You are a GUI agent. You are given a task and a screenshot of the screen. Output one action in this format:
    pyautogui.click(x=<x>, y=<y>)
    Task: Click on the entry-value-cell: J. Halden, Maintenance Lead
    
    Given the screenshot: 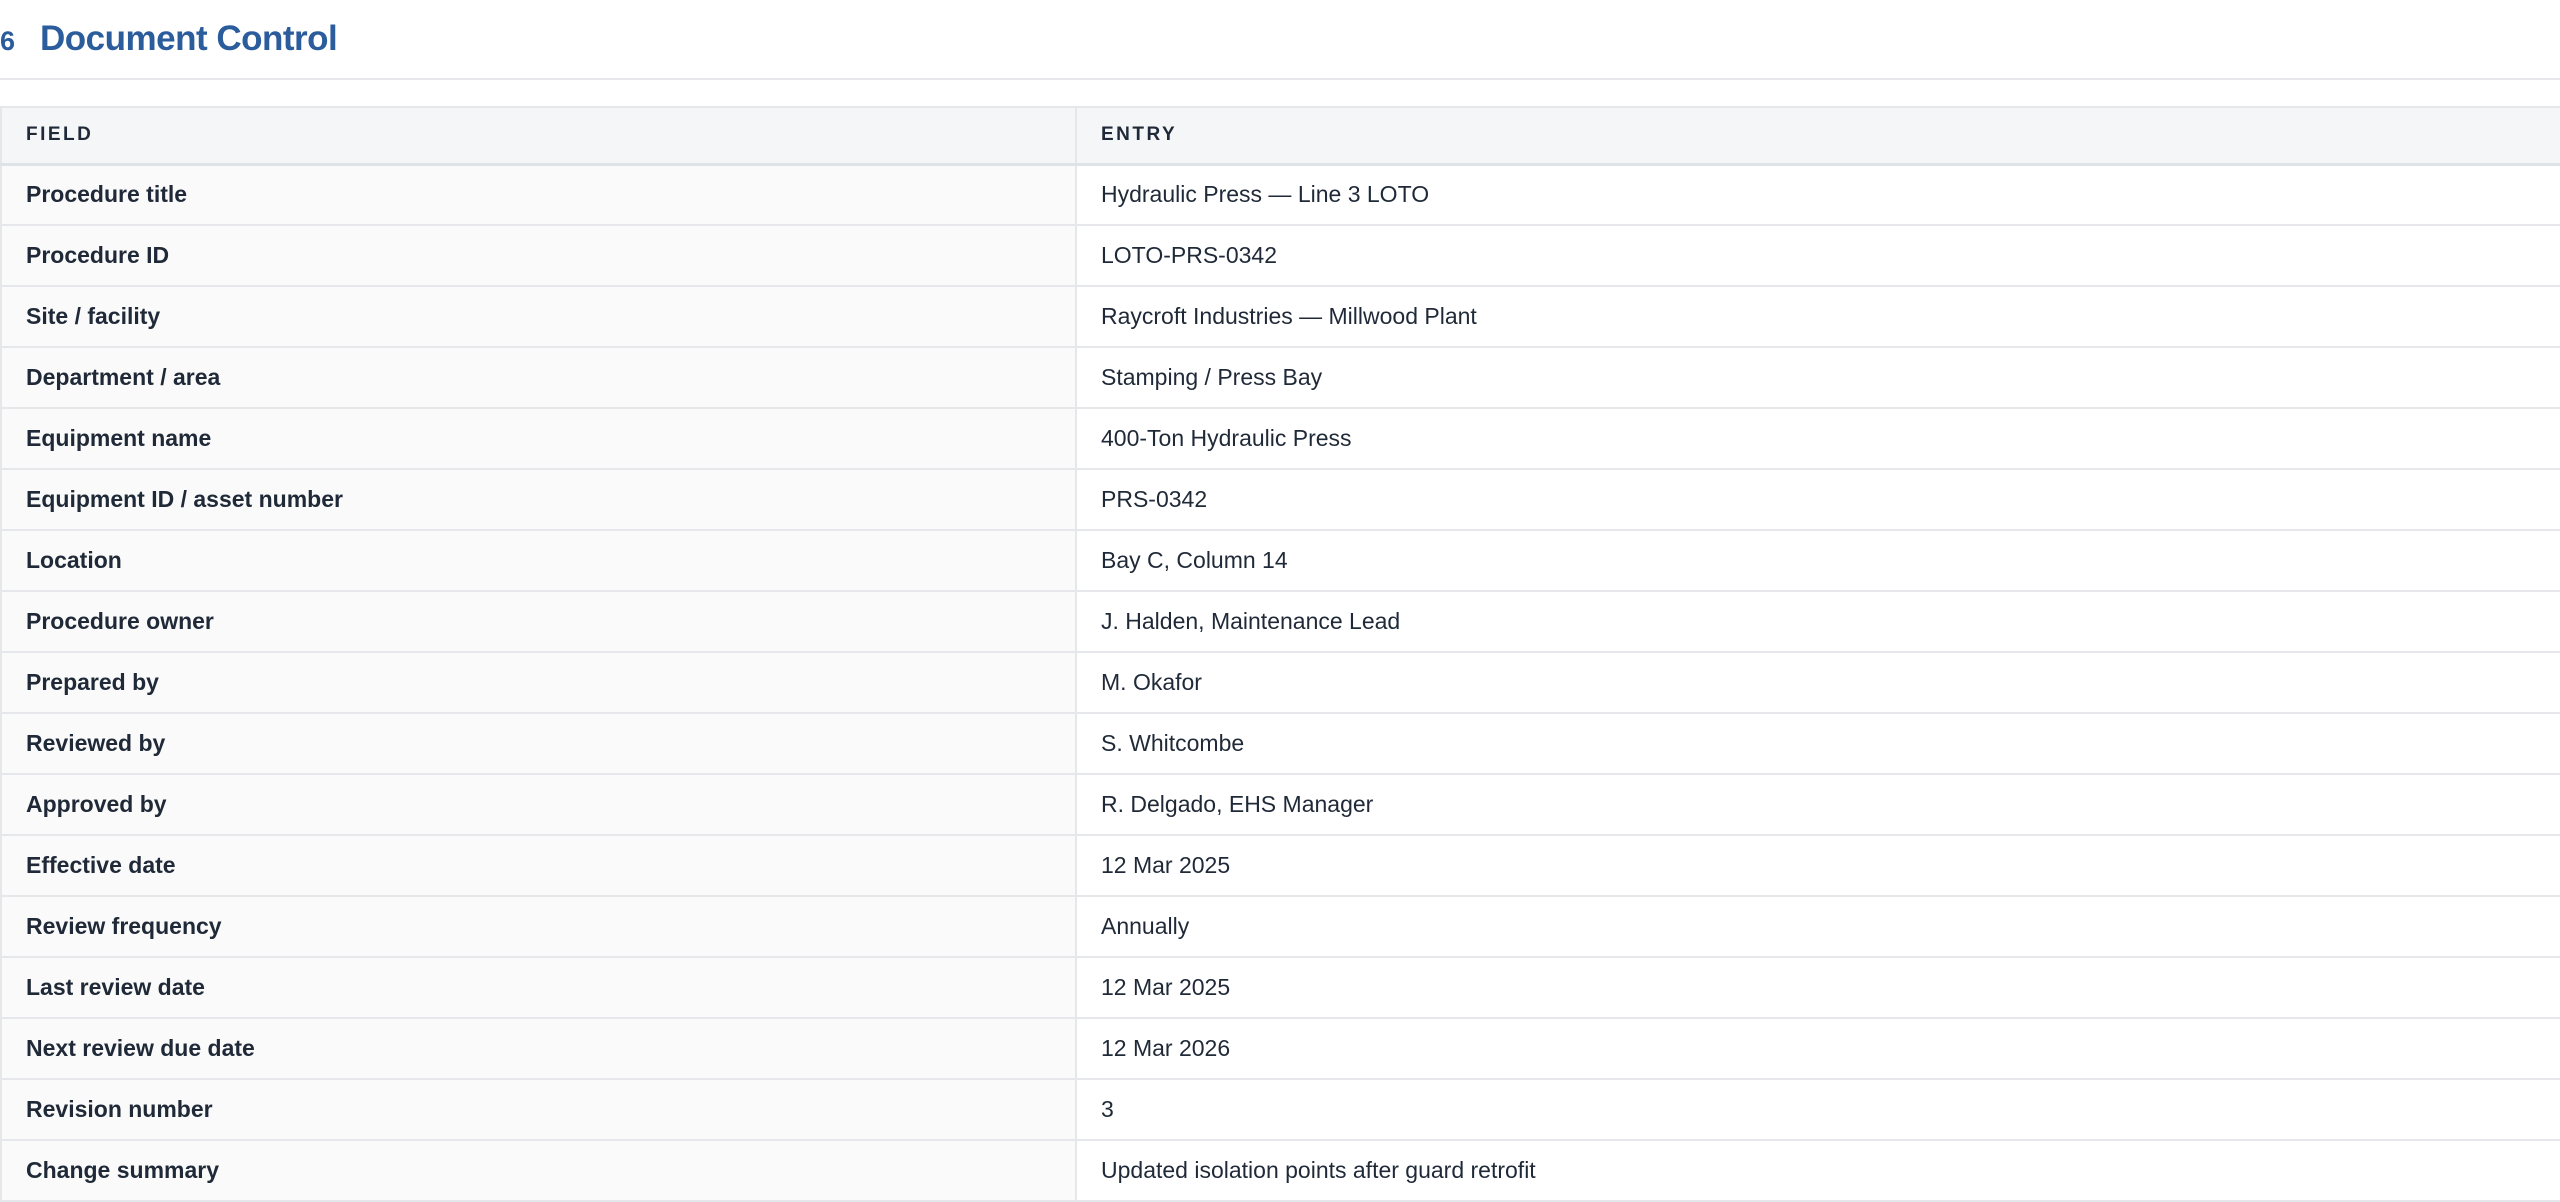 What is the action you would take?
    pyautogui.click(x=1817, y=621)
    